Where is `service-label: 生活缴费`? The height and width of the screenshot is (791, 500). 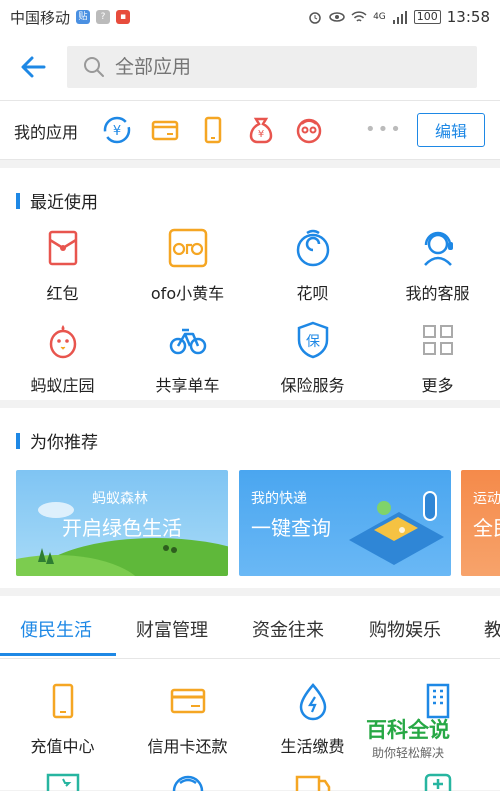 service-label: 生活缴费 is located at coordinates (312, 746).